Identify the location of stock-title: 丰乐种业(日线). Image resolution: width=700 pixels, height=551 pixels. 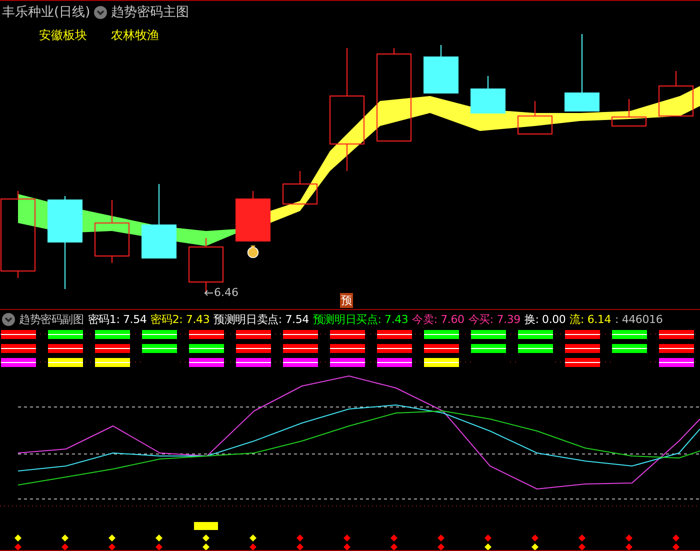
(46, 12).